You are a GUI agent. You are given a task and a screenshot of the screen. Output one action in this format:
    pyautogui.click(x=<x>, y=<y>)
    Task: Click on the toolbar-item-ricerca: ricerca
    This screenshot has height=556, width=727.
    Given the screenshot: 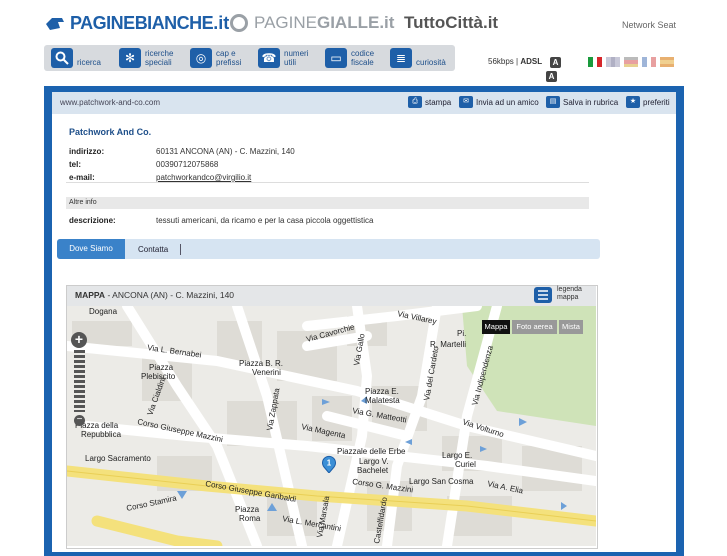 What is the action you would take?
    pyautogui.click(x=76, y=58)
    